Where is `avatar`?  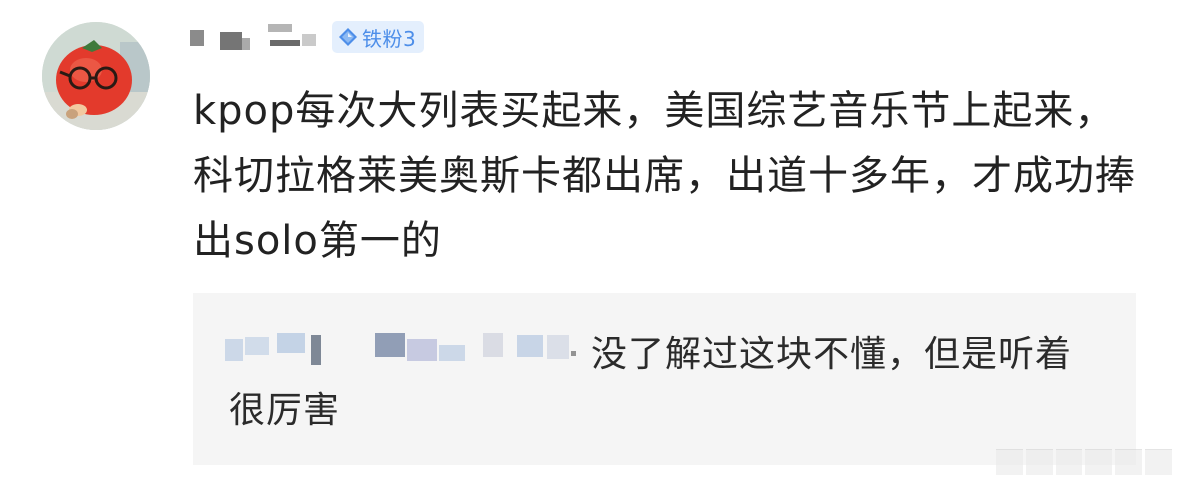 avatar is located at coordinates (96, 76).